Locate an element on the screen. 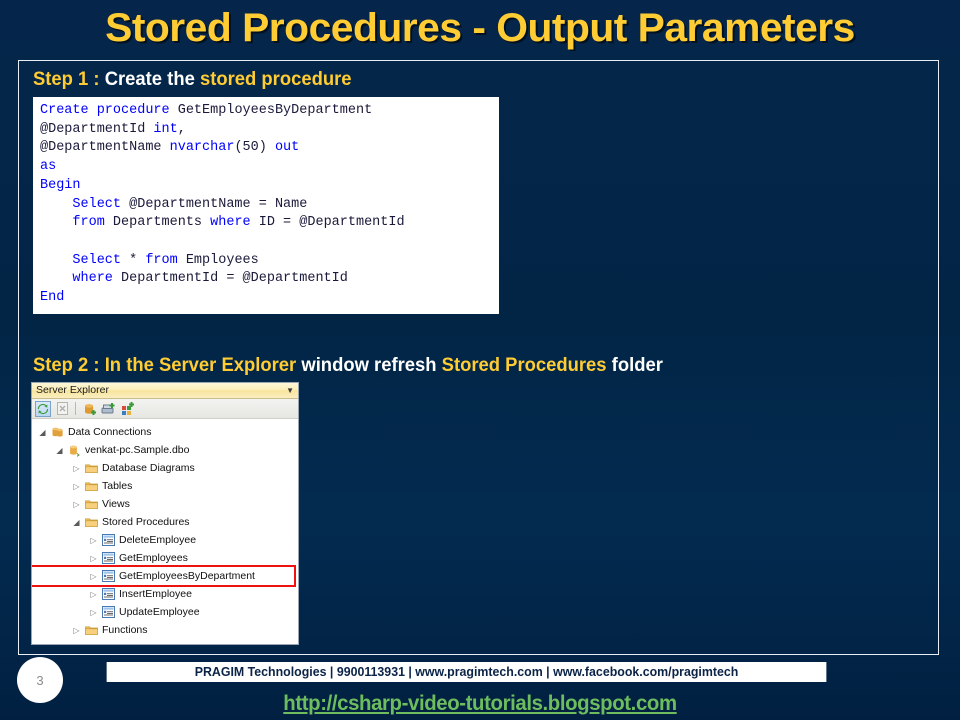 This screenshot has height=720, width=960. sql-keyword: out is located at coordinates (287, 148).